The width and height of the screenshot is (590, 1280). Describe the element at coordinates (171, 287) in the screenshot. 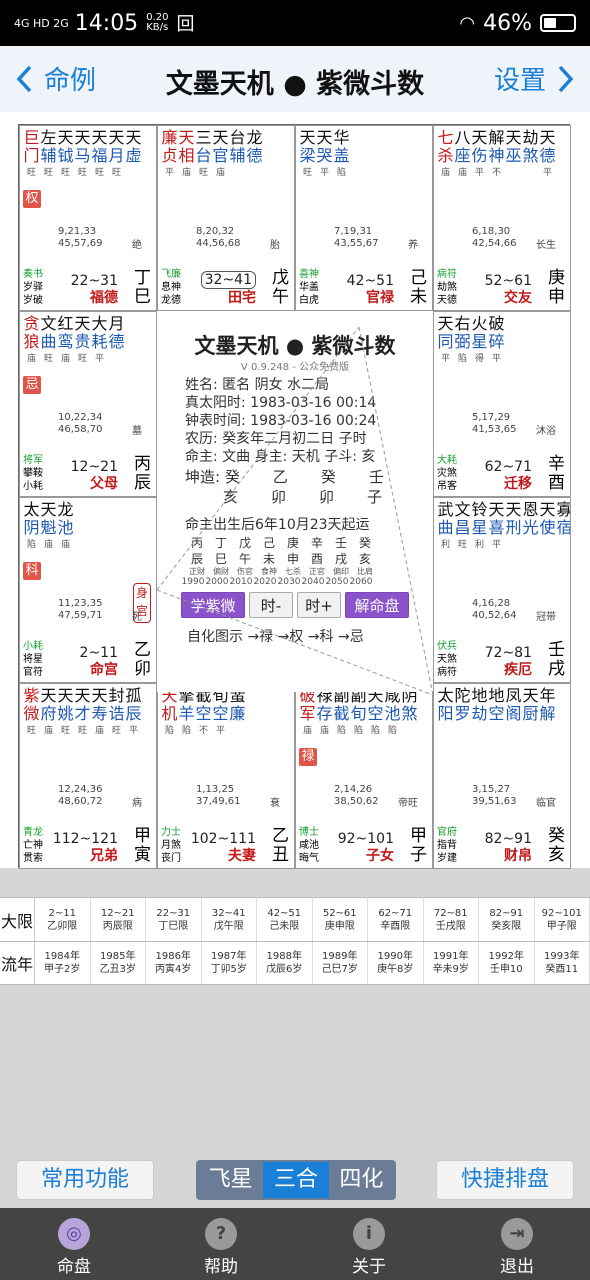

I see `shensha-list: 飞廉 息神 龙德` at that location.